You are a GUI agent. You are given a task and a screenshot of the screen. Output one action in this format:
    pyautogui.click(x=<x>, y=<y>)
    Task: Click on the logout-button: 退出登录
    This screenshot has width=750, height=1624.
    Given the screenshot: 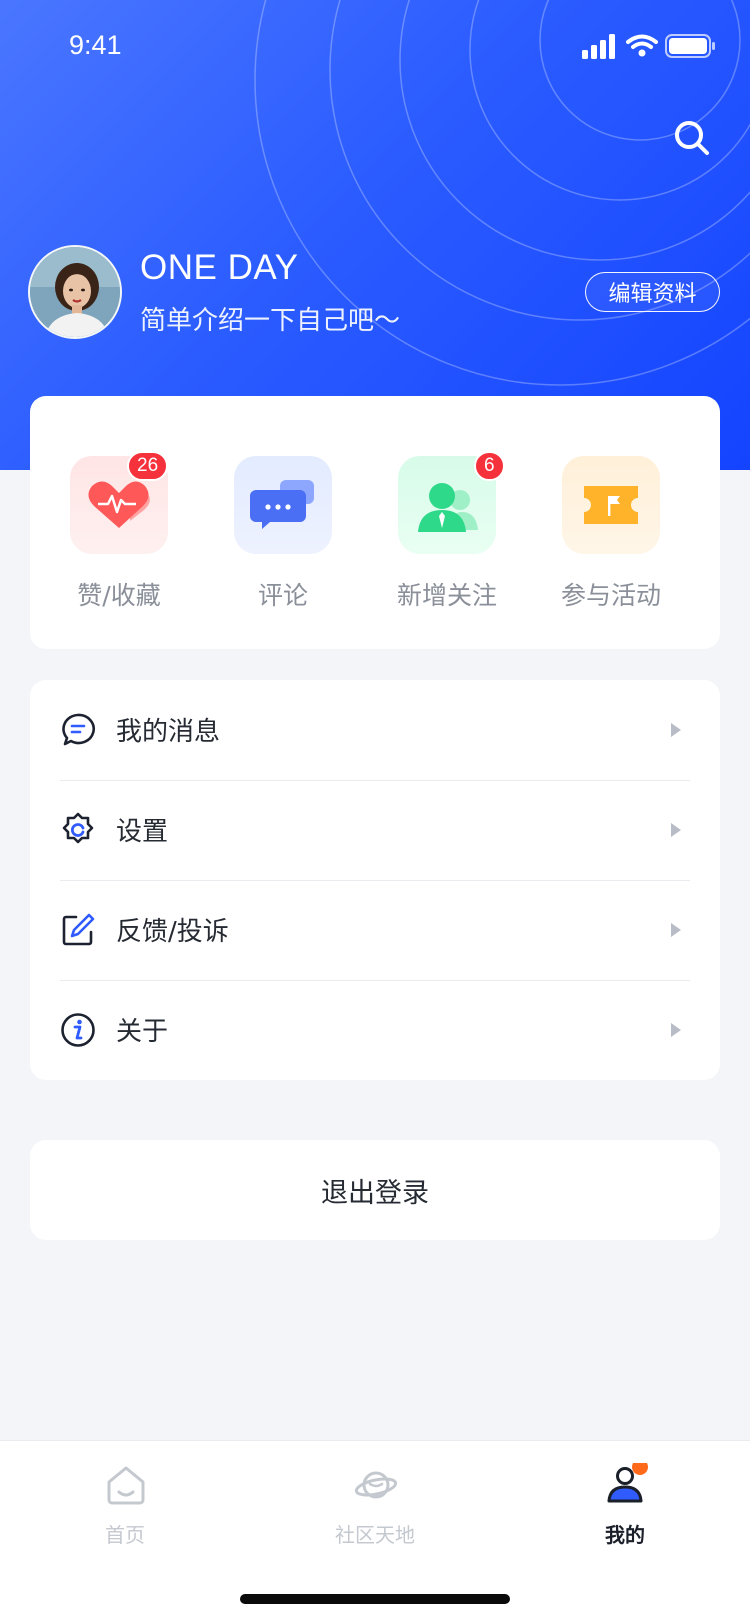 What is the action you would take?
    pyautogui.click(x=375, y=1190)
    